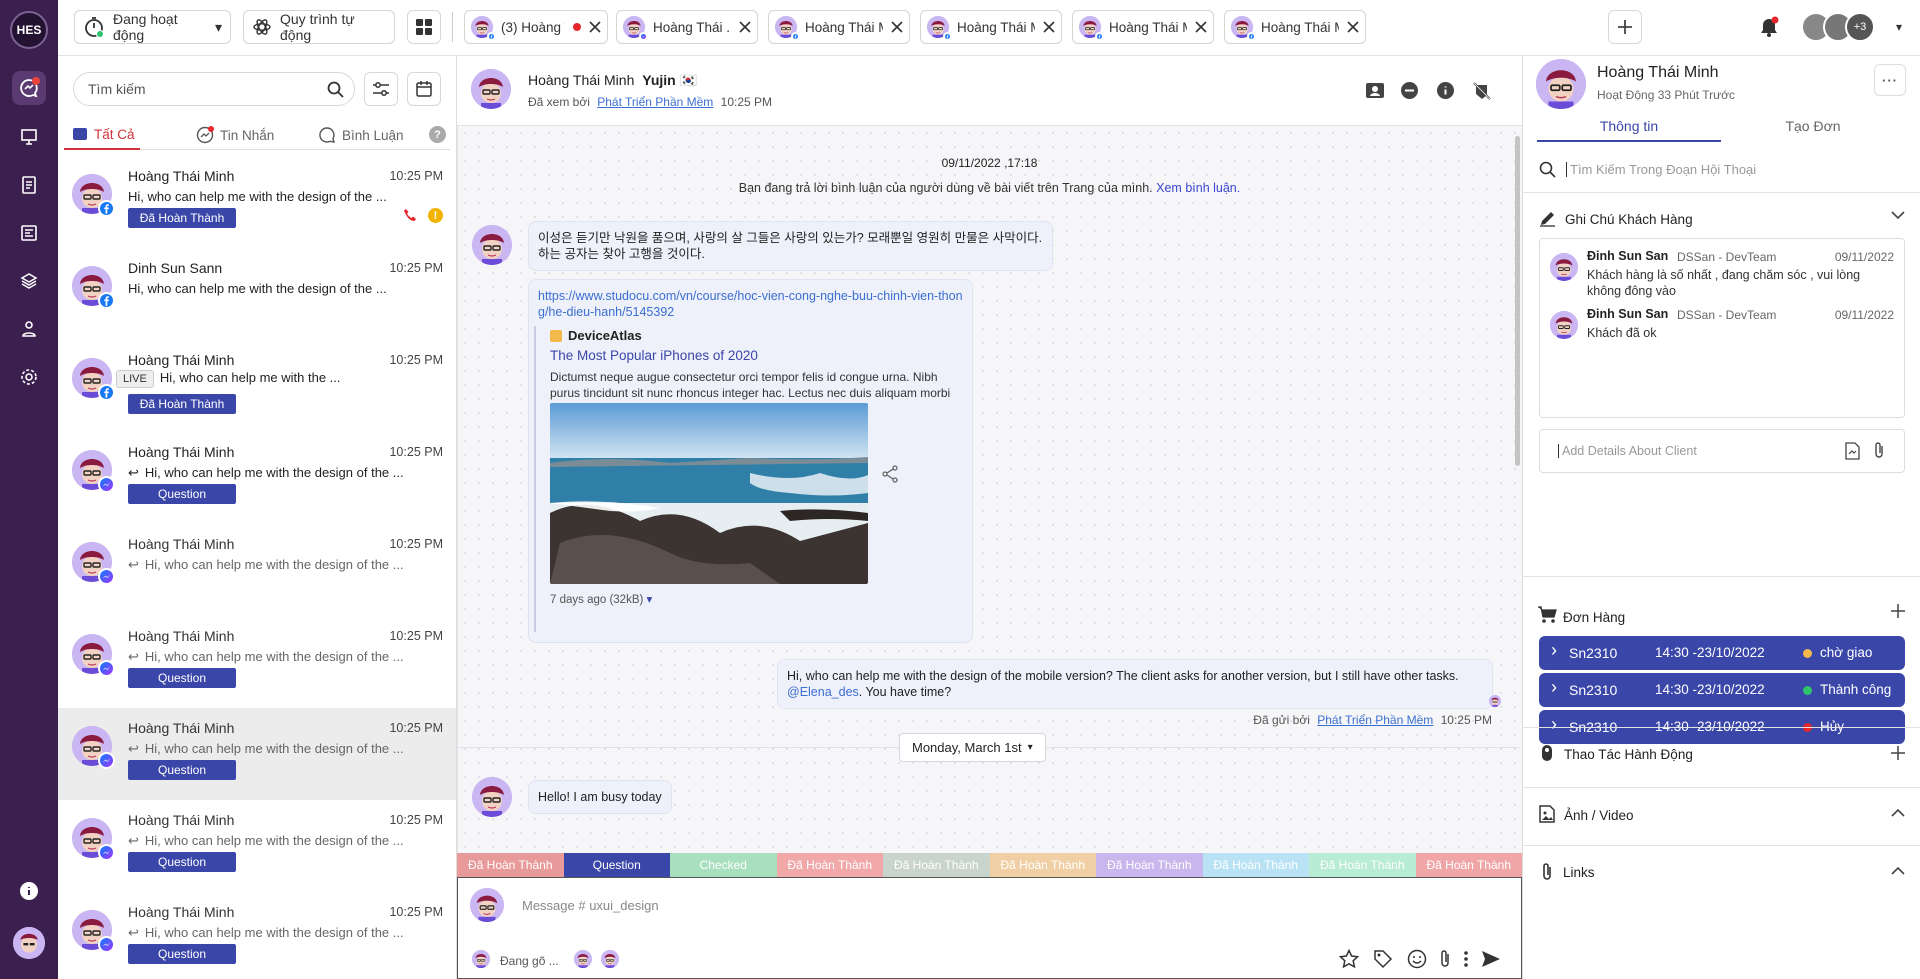  I want to click on tab-comments: Bình Luận, so click(361, 135).